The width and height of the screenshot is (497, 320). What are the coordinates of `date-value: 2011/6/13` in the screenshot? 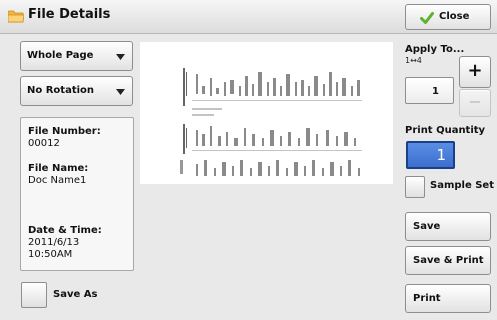 It's located at (54, 242).